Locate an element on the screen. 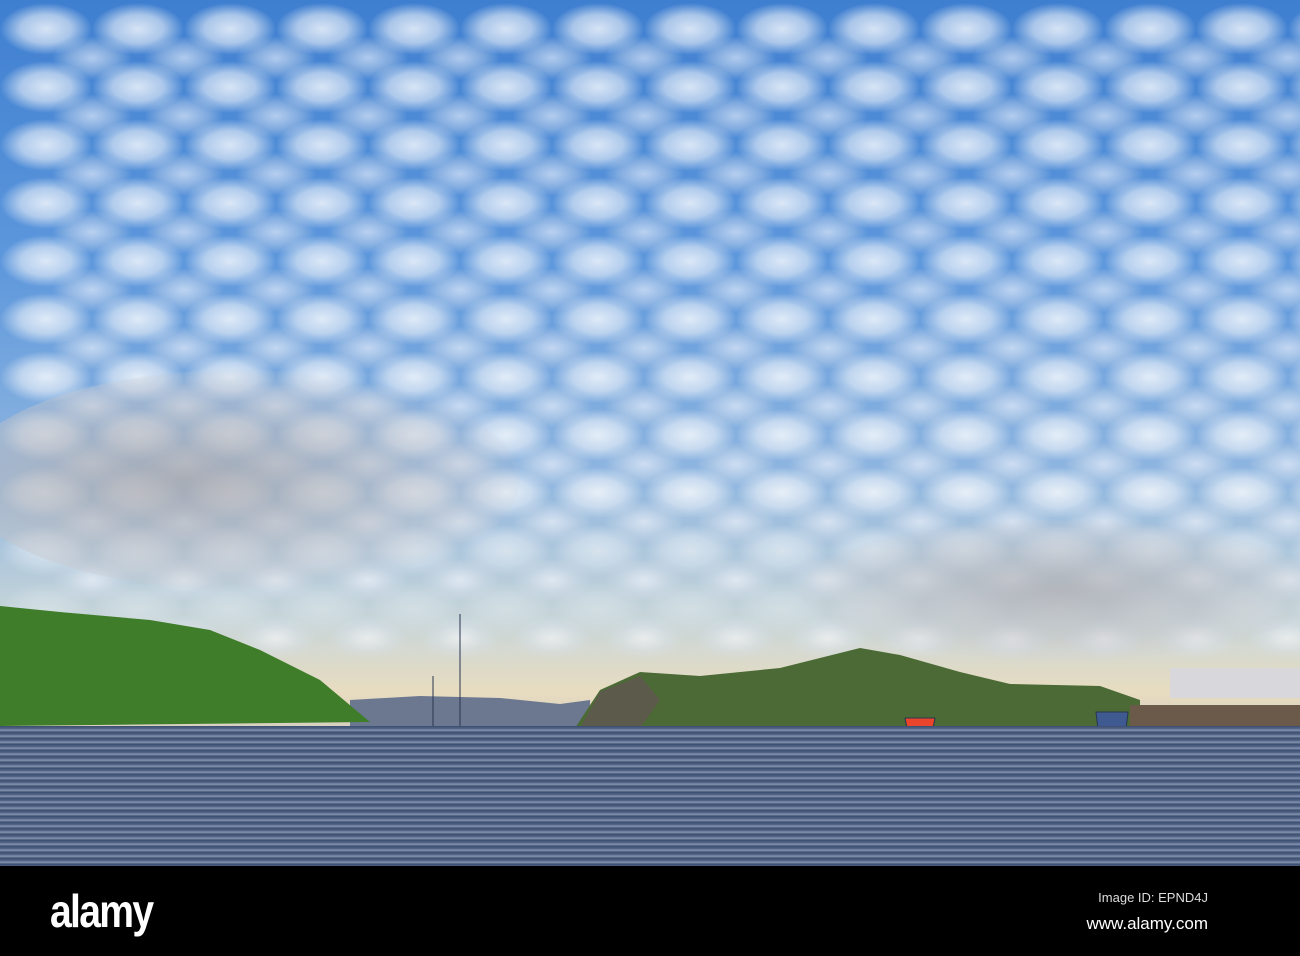 The image size is (1300, 956). watermark-footer: alamy Image ID: EPND4J www.alamy.com is located at coordinates (650, 911).